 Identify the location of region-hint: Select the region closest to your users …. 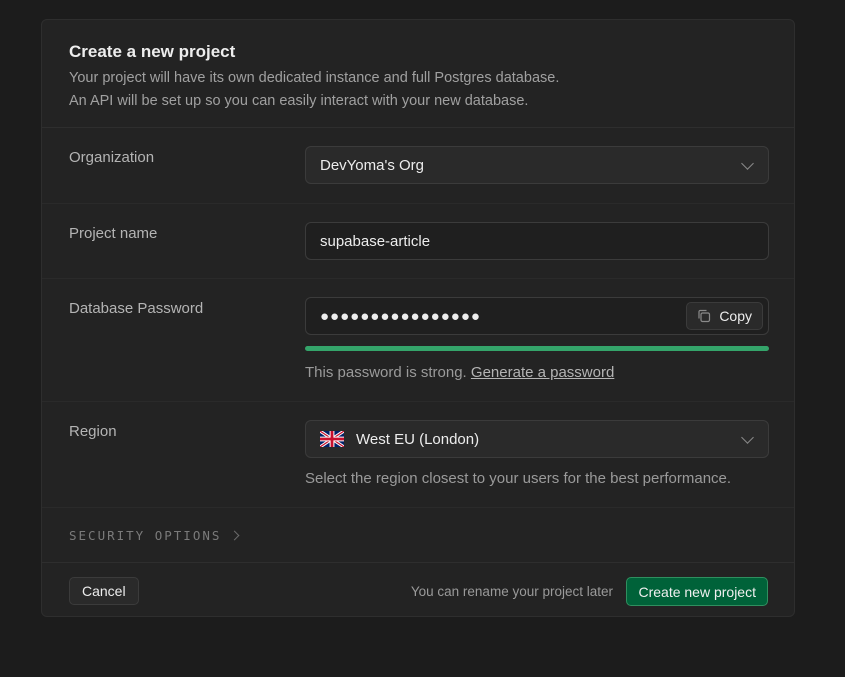
(518, 478).